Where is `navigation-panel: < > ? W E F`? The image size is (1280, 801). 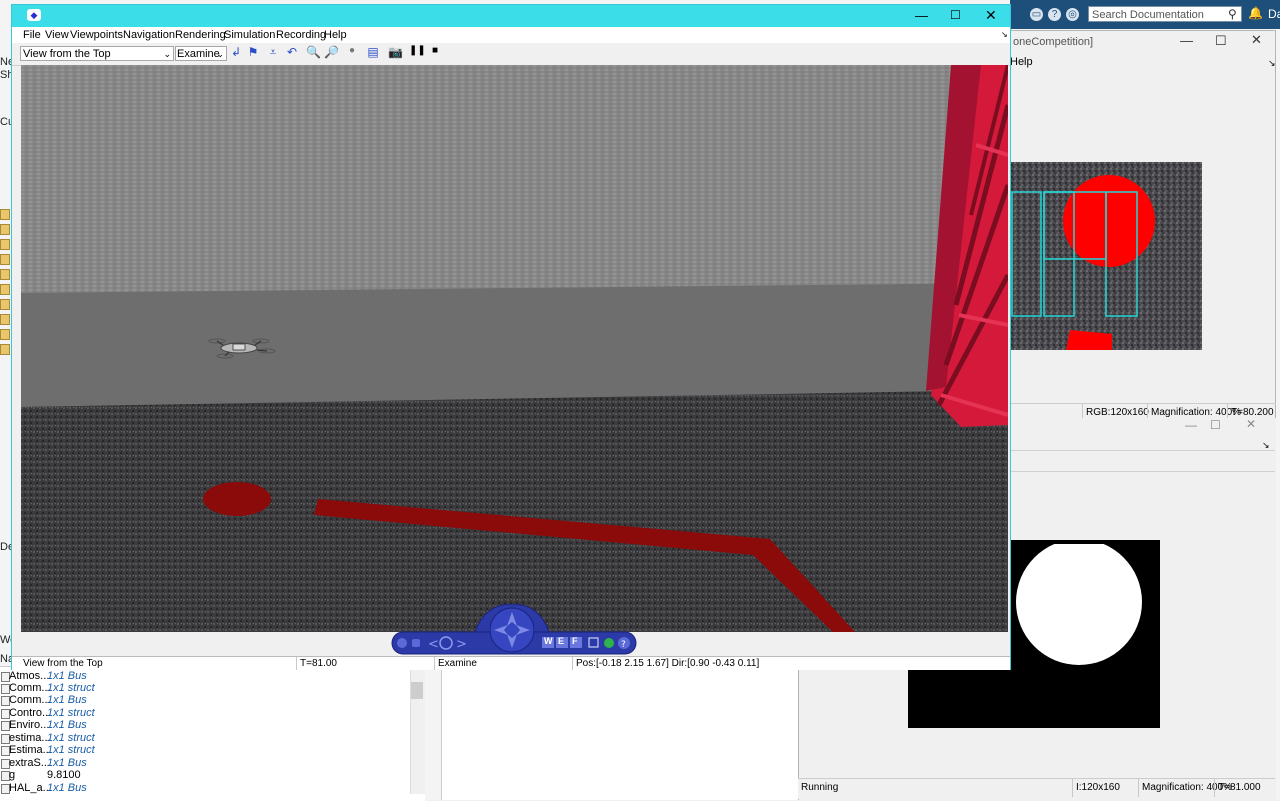 navigation-panel: < > ? W E F is located at coordinates (515, 629).